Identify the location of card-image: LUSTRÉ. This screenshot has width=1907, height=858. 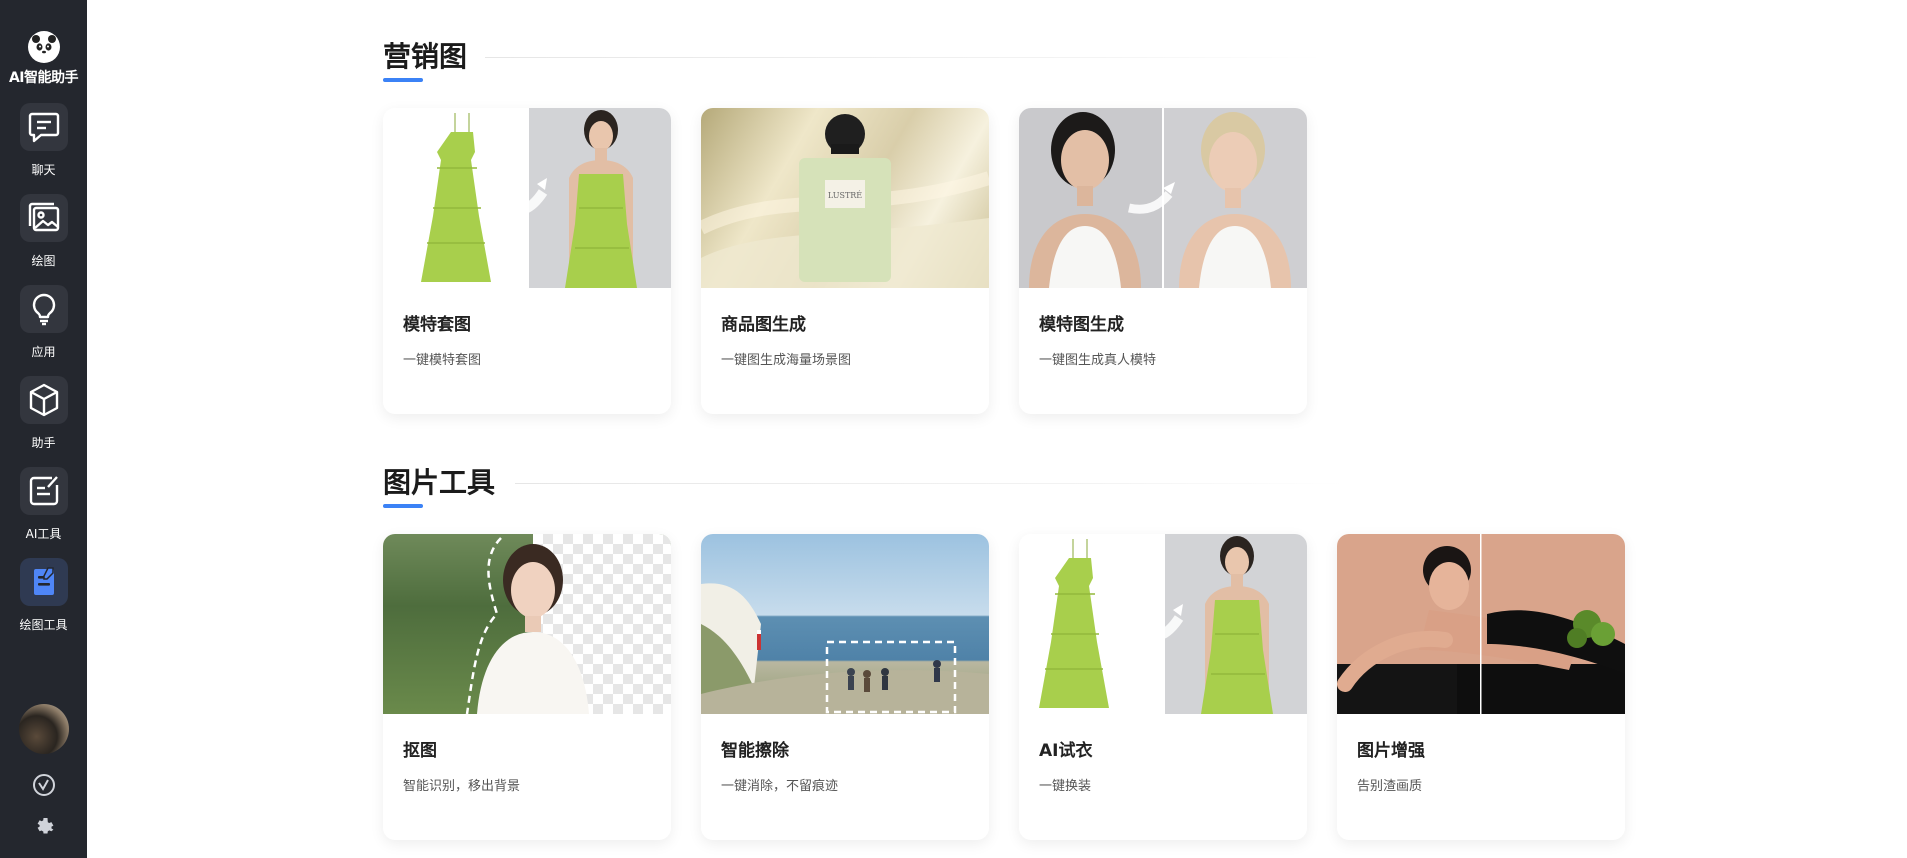
(845, 198).